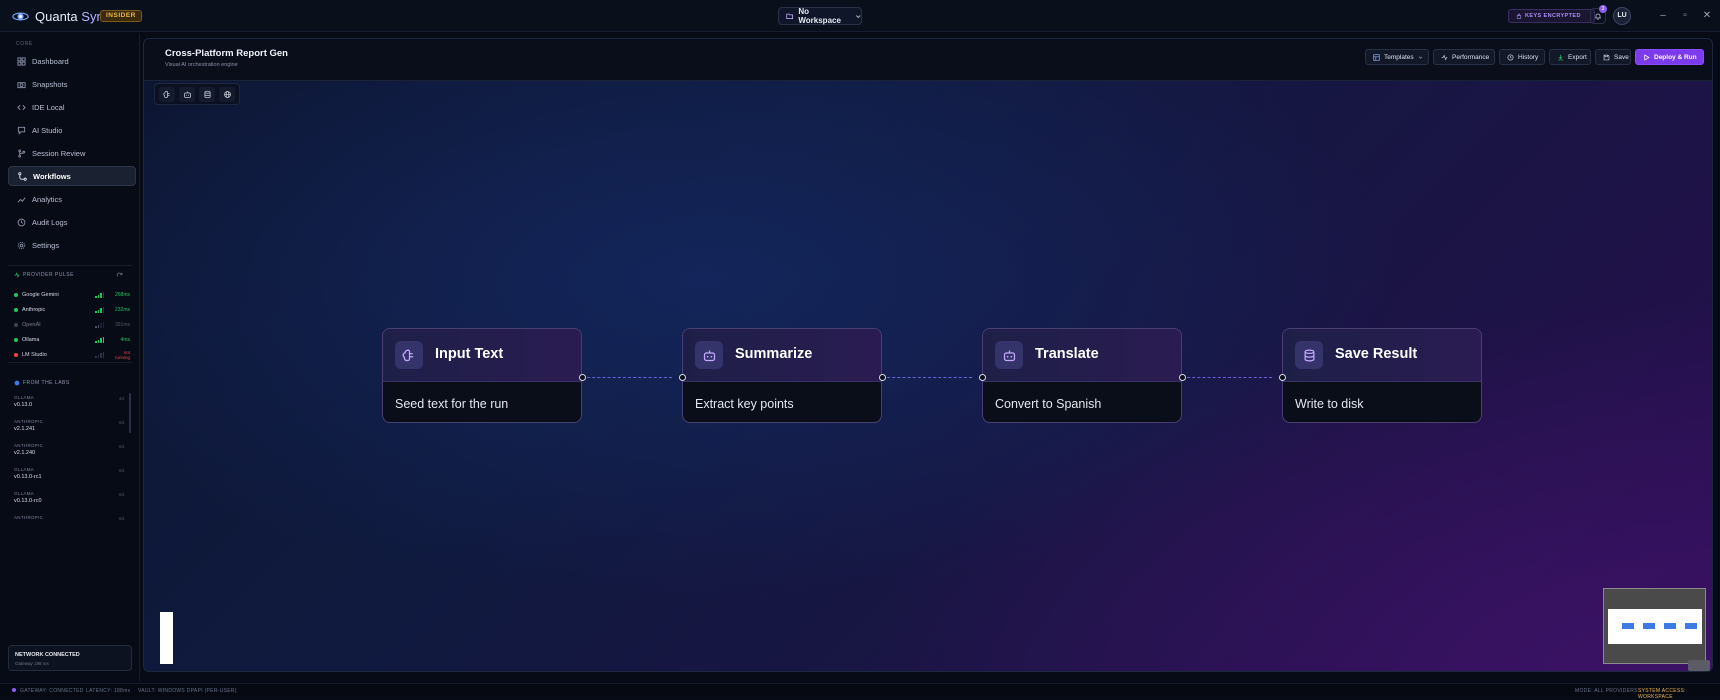 The image size is (1720, 700). Describe the element at coordinates (1471, 57) in the screenshot. I see `performance-label: Performance` at that location.